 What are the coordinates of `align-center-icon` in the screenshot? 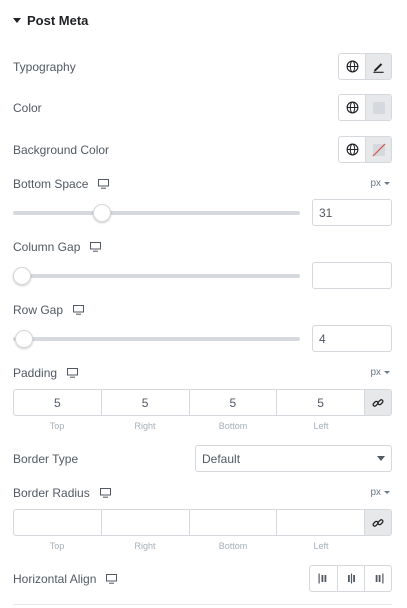 It's located at (350, 578).